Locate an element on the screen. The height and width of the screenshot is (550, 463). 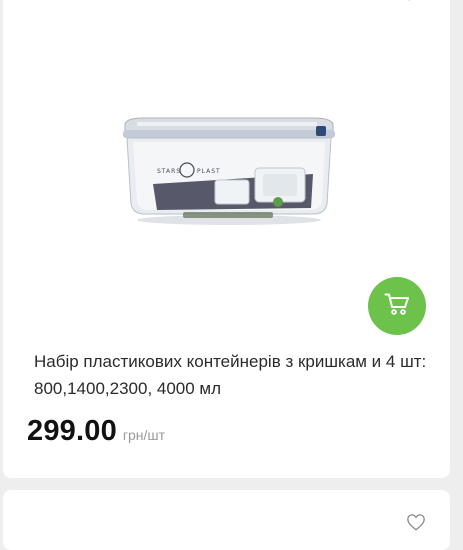
price-unit: грн/шт is located at coordinates (144, 435).